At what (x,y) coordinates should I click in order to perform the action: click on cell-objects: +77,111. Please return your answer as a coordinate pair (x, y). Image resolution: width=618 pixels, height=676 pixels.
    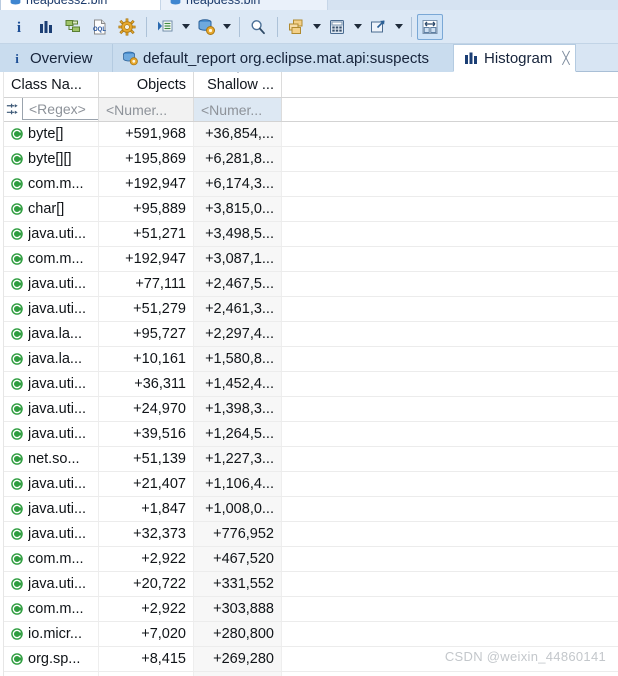
    Looking at the image, I should click on (146, 284).